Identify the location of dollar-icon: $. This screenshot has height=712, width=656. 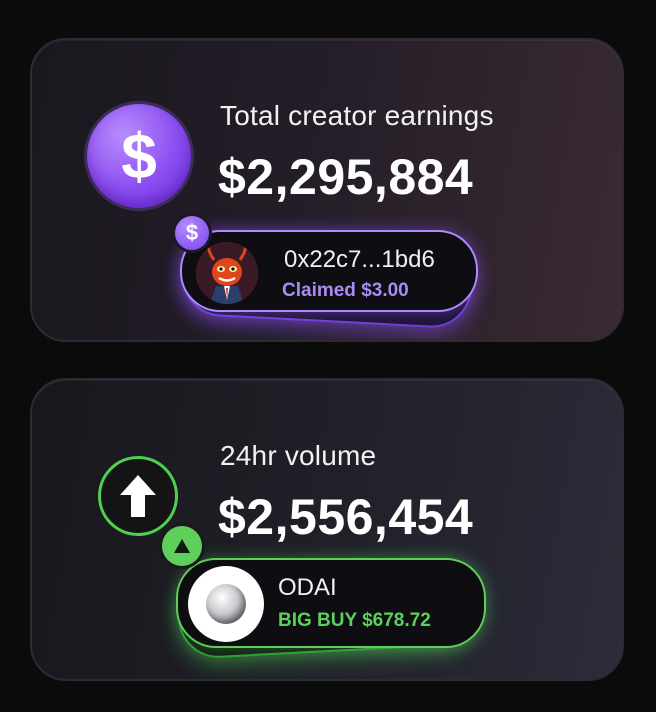
(139, 156).